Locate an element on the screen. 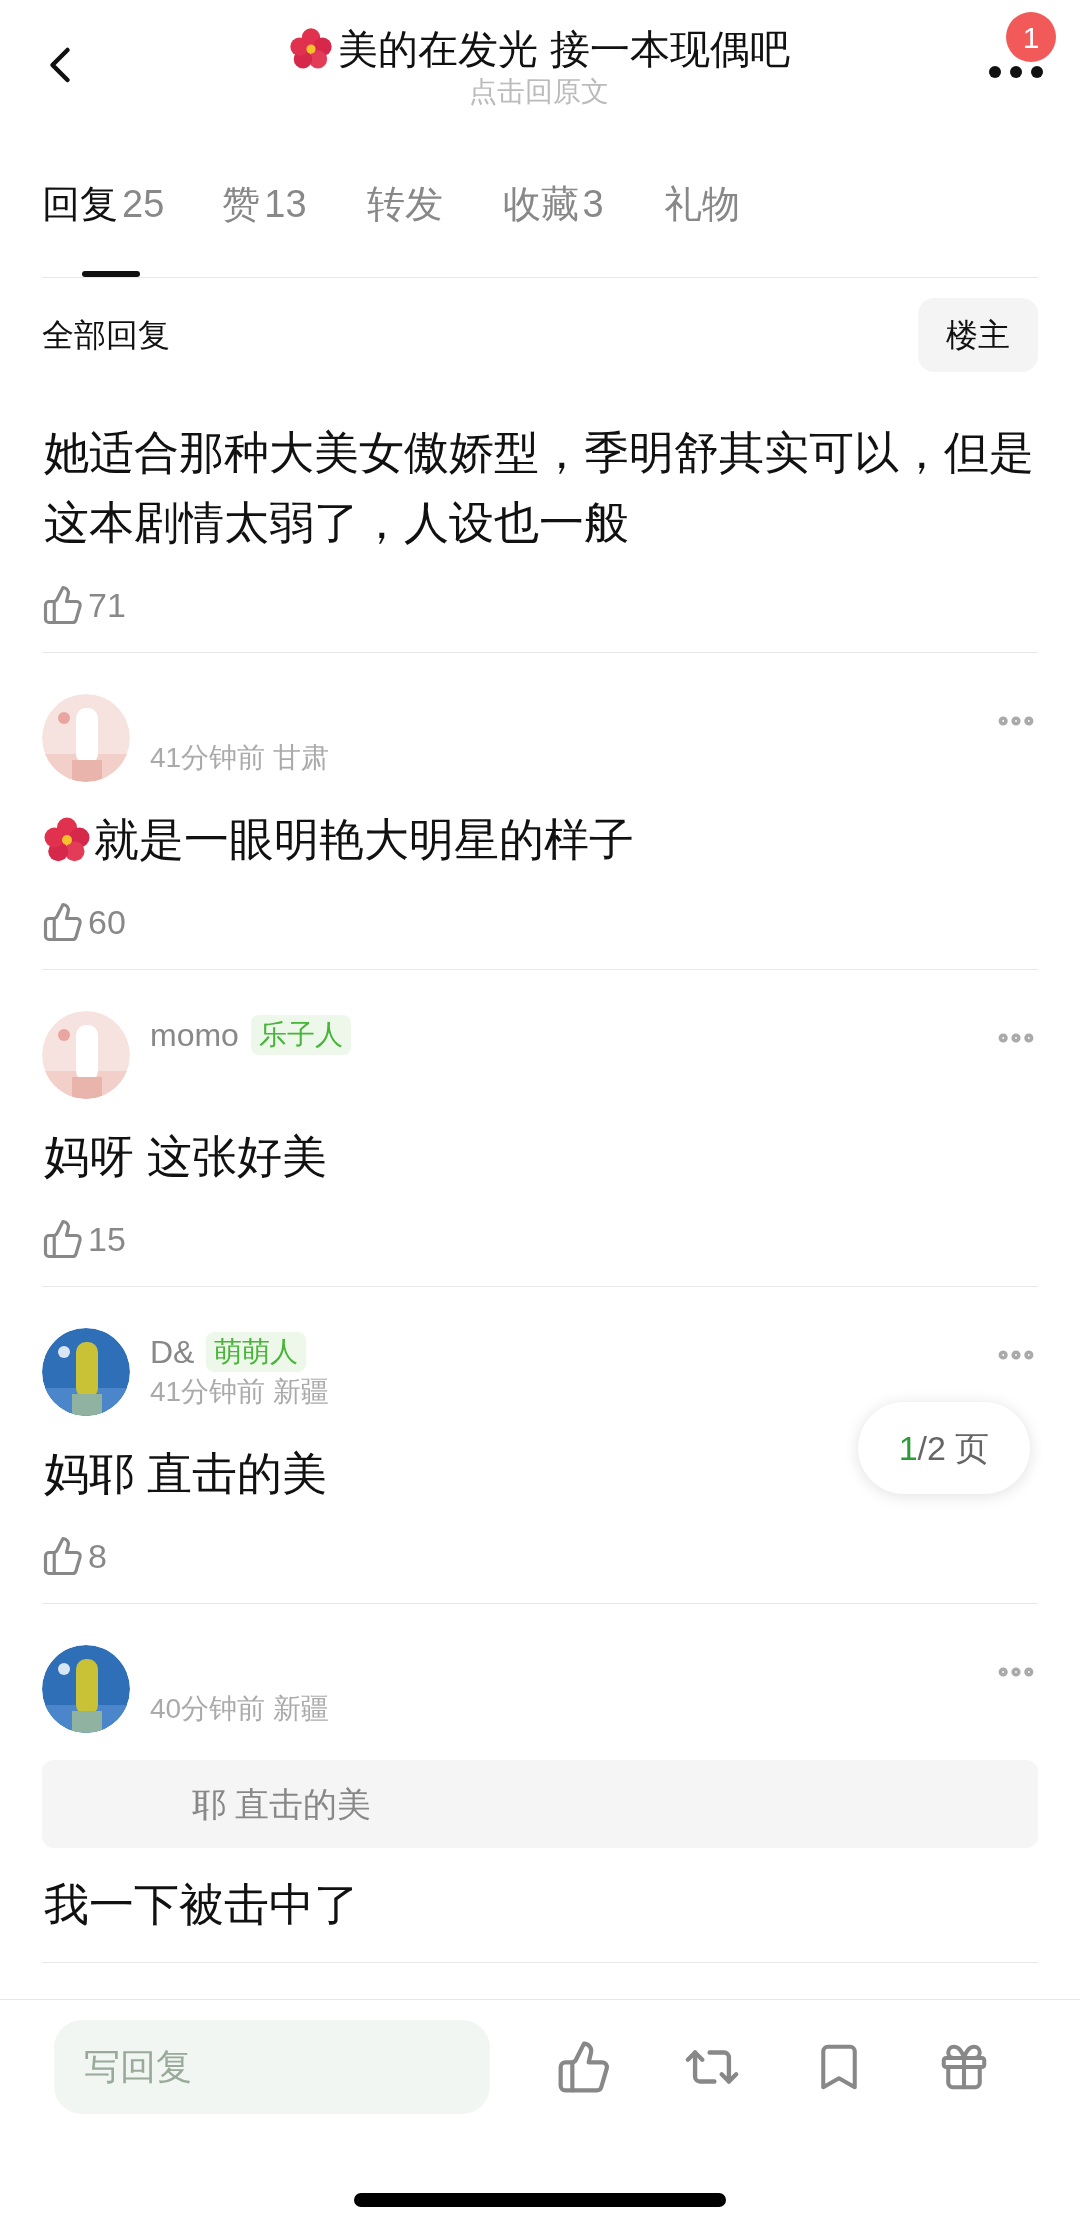  tab: 回复 25 is located at coordinates (103, 228).